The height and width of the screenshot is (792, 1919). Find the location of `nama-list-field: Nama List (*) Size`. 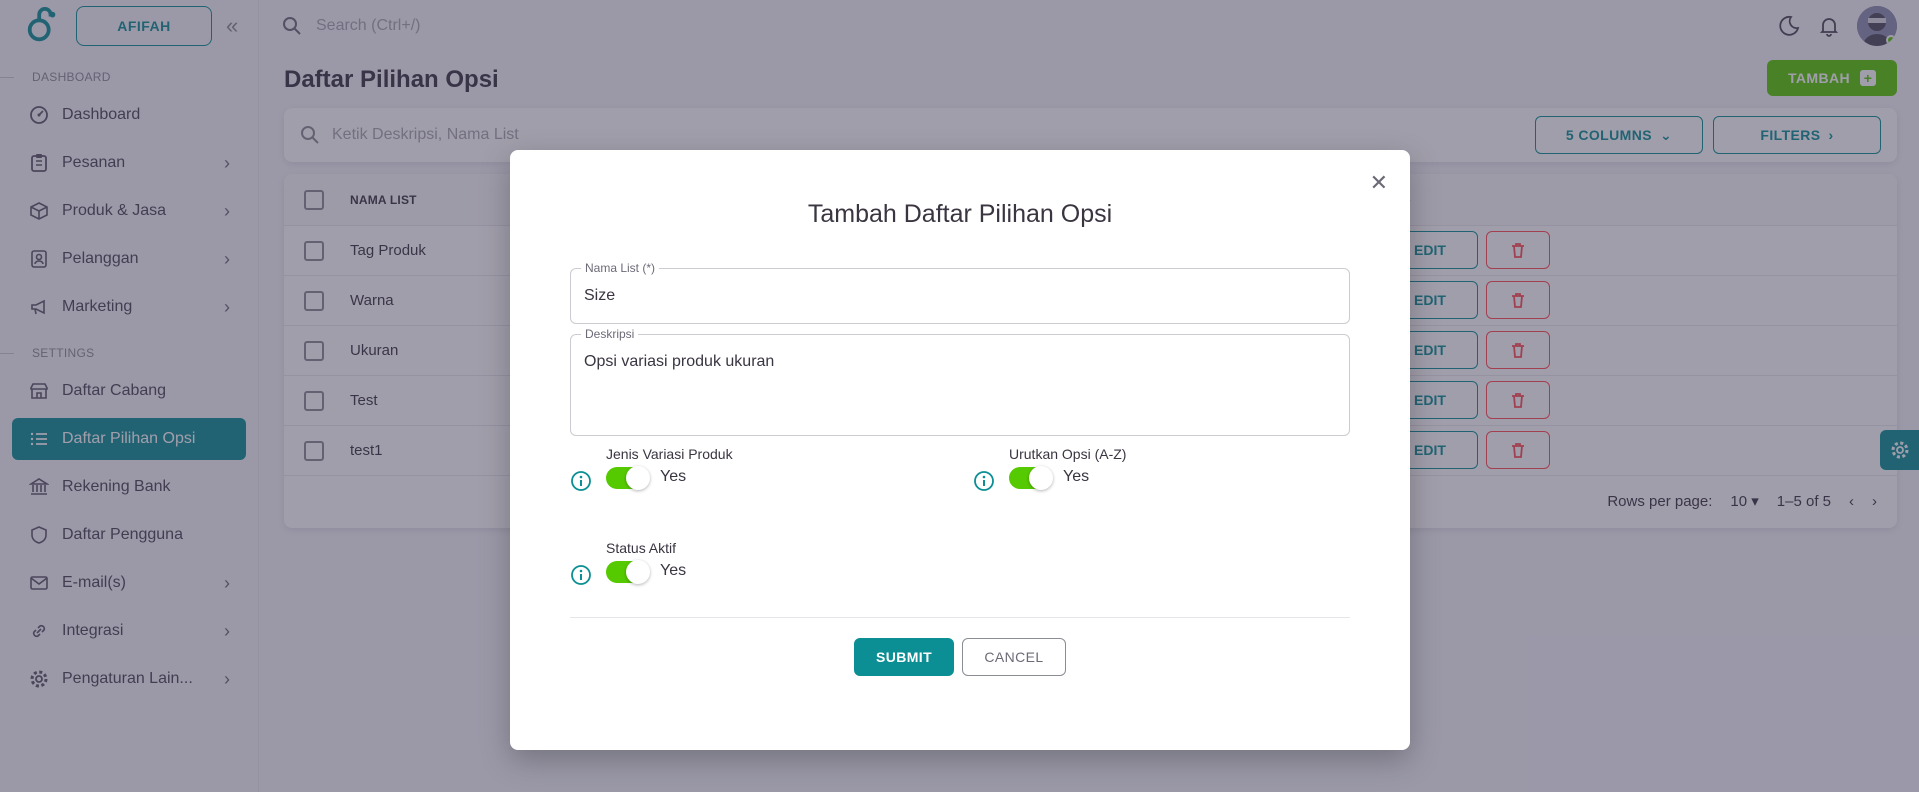

nama-list-field: Nama List (*) Size is located at coordinates (960, 292).